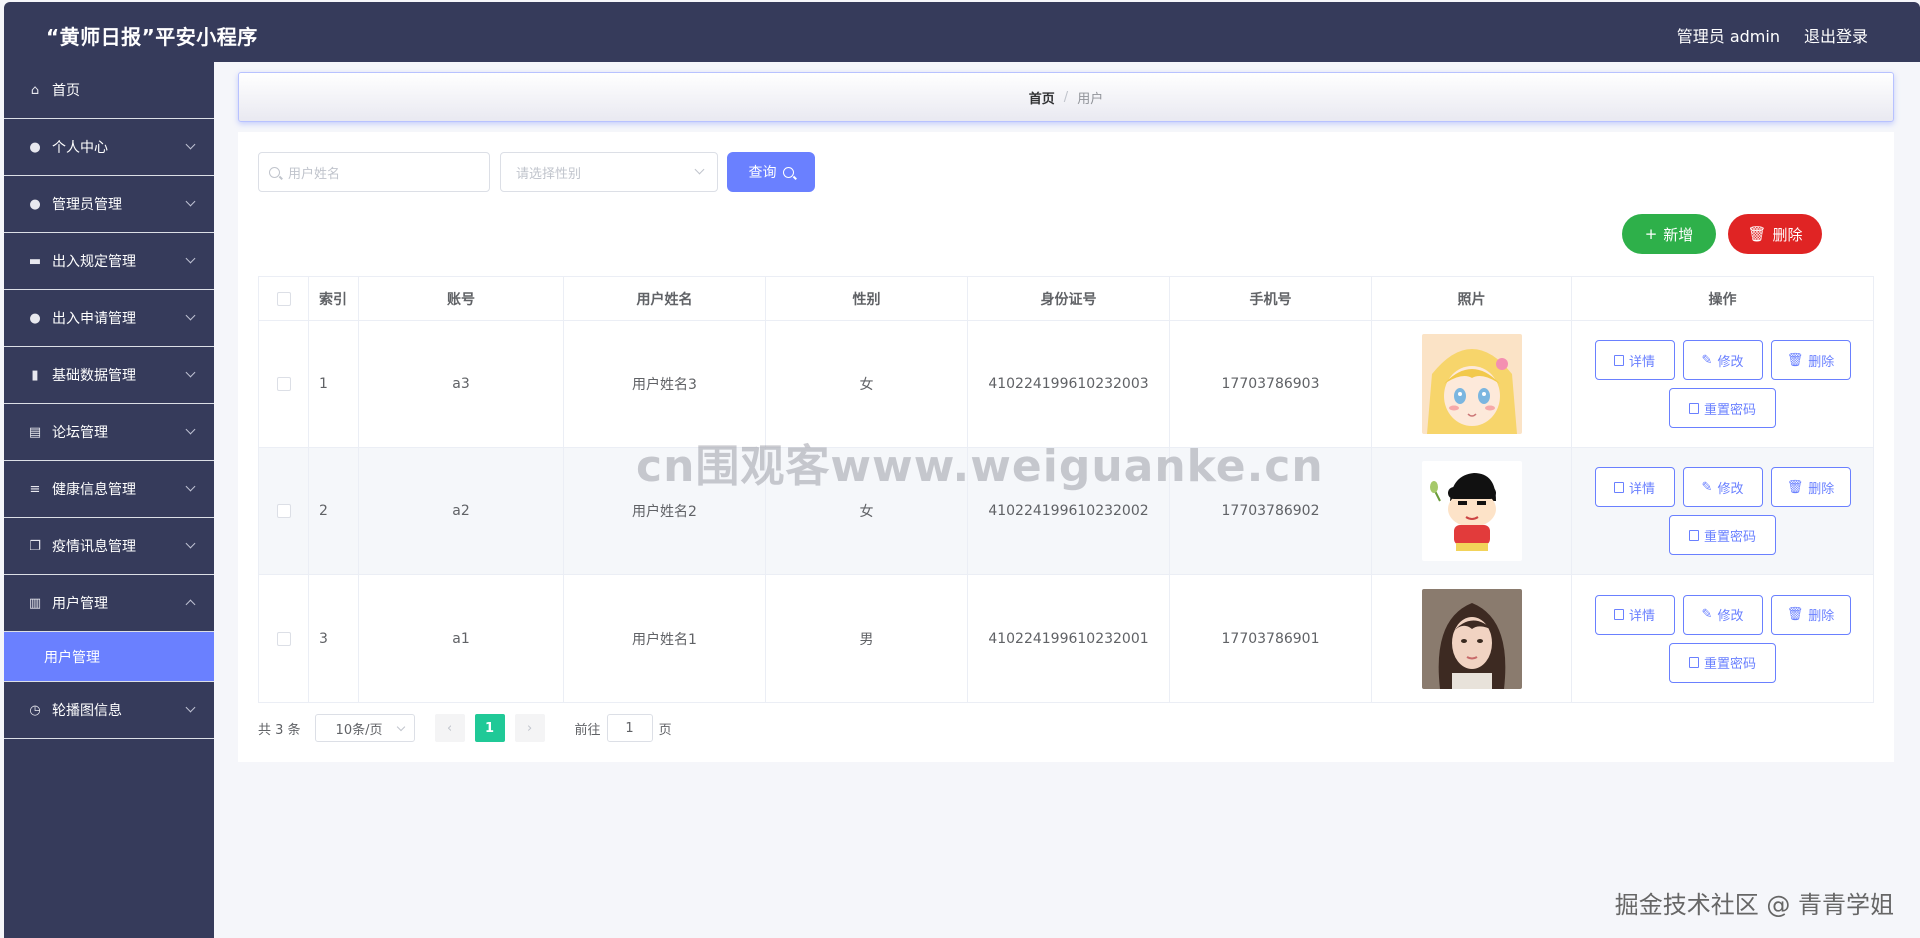  I want to click on row-gender: 女, so click(867, 511).